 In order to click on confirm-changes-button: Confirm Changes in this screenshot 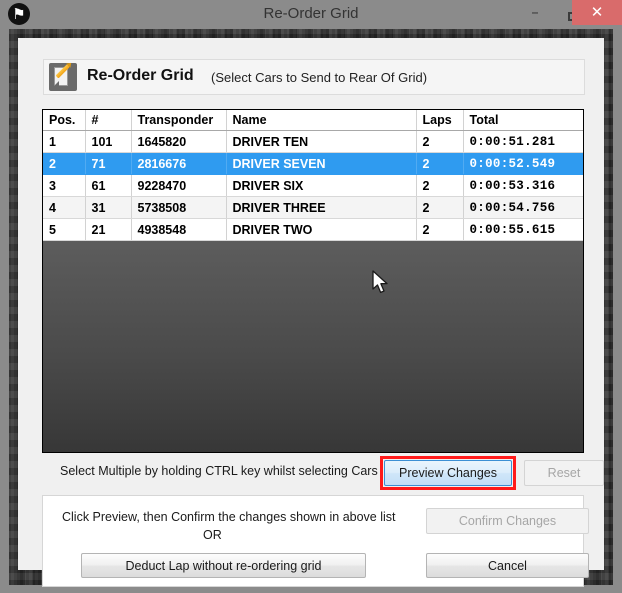, I will do `click(507, 521)`.